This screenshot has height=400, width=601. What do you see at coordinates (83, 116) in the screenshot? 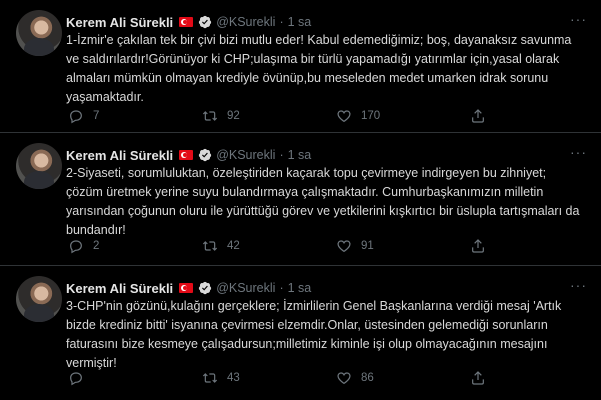
I see `reply-button: 7` at bounding box center [83, 116].